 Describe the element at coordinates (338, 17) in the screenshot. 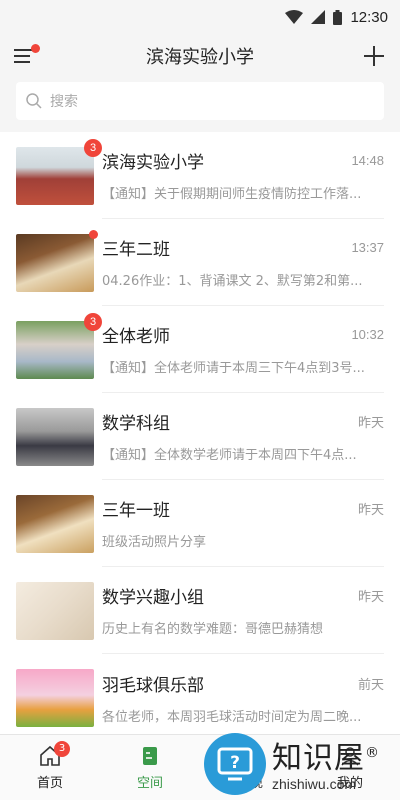

I see `battery-icon` at that location.